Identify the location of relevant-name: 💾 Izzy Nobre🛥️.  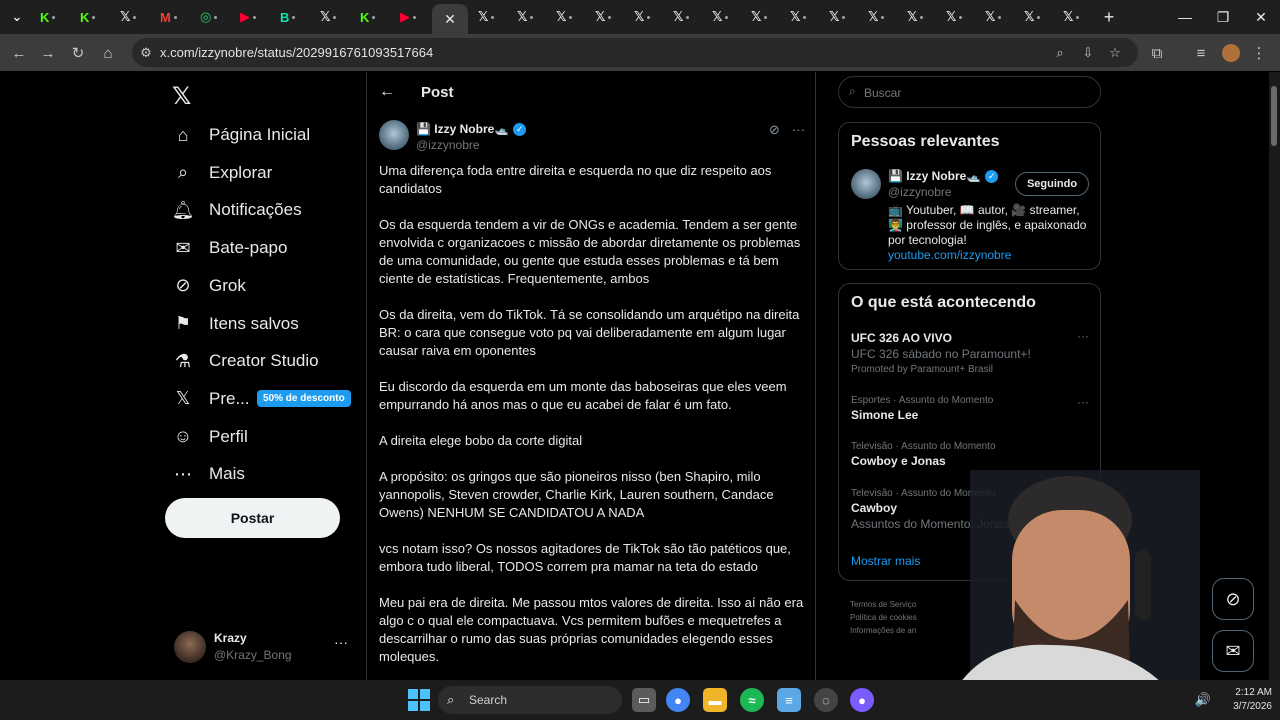
(934, 176).